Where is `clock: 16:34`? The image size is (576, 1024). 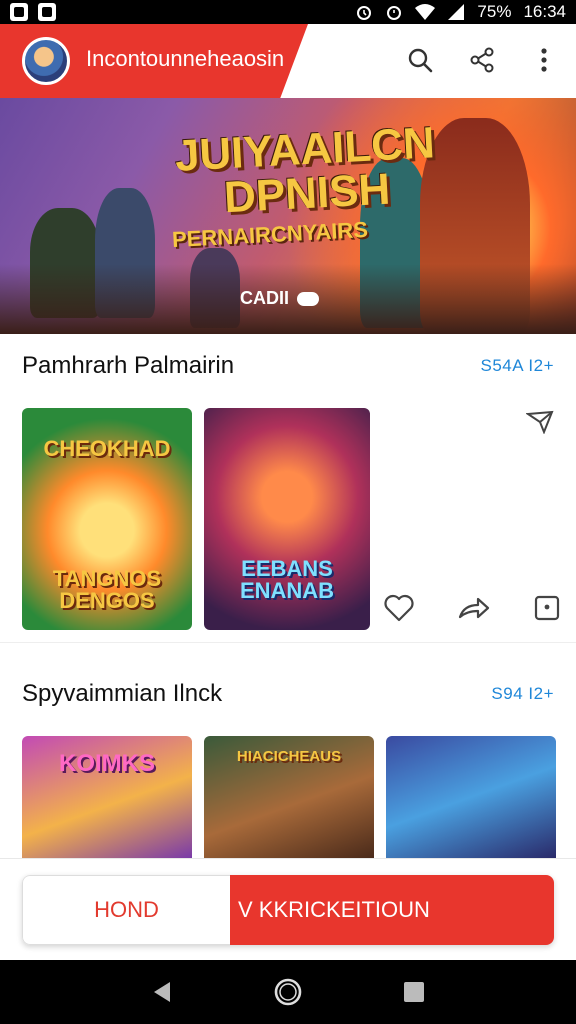
clock: 16:34 is located at coordinates (544, 11).